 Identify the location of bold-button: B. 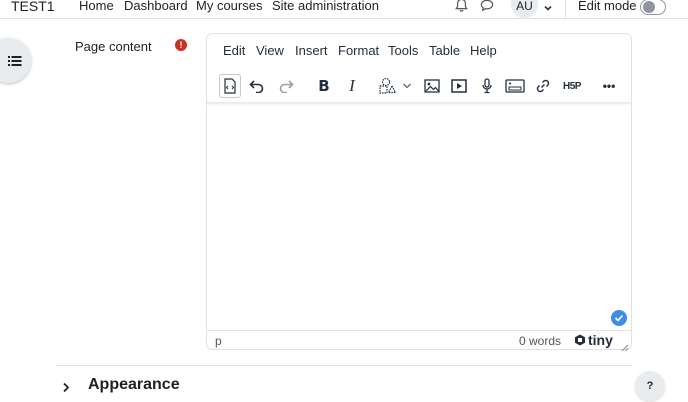
(324, 86).